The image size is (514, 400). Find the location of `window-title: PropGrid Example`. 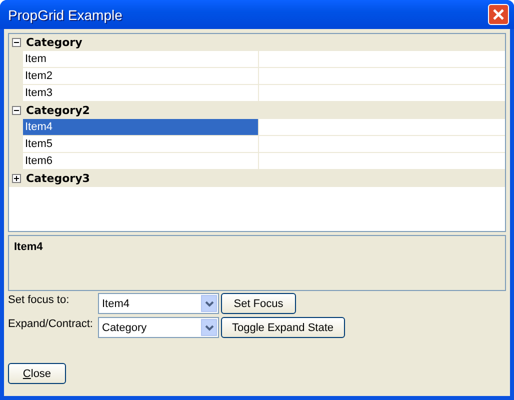

window-title: PropGrid Example is located at coordinates (65, 14).